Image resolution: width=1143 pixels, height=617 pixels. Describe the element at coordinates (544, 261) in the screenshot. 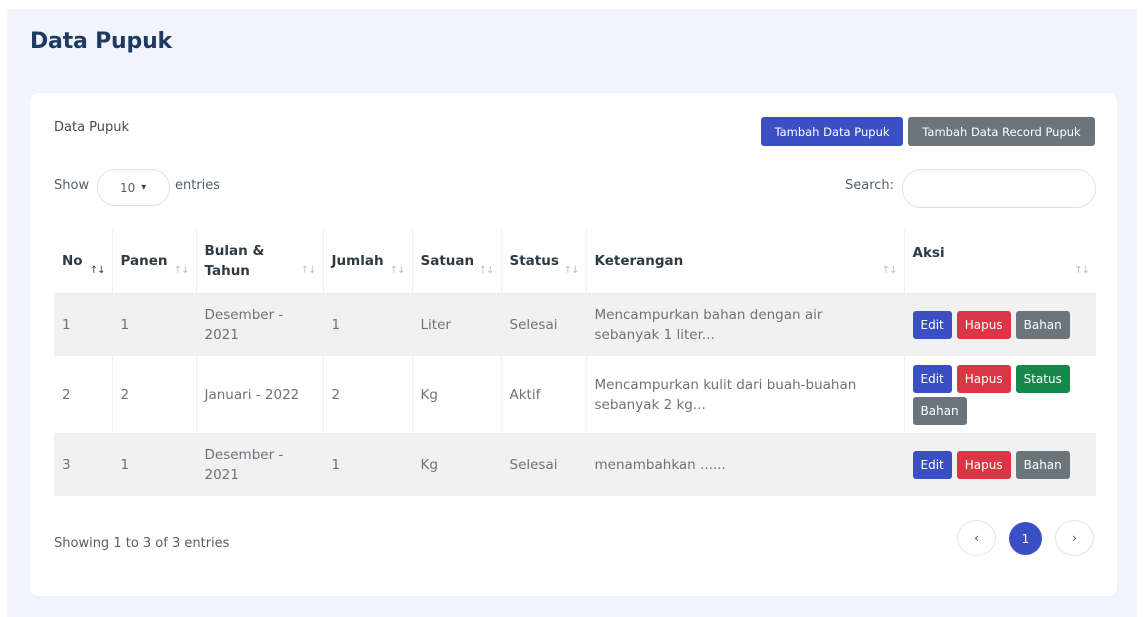

I see `column-header-status: Status ↑↓` at that location.